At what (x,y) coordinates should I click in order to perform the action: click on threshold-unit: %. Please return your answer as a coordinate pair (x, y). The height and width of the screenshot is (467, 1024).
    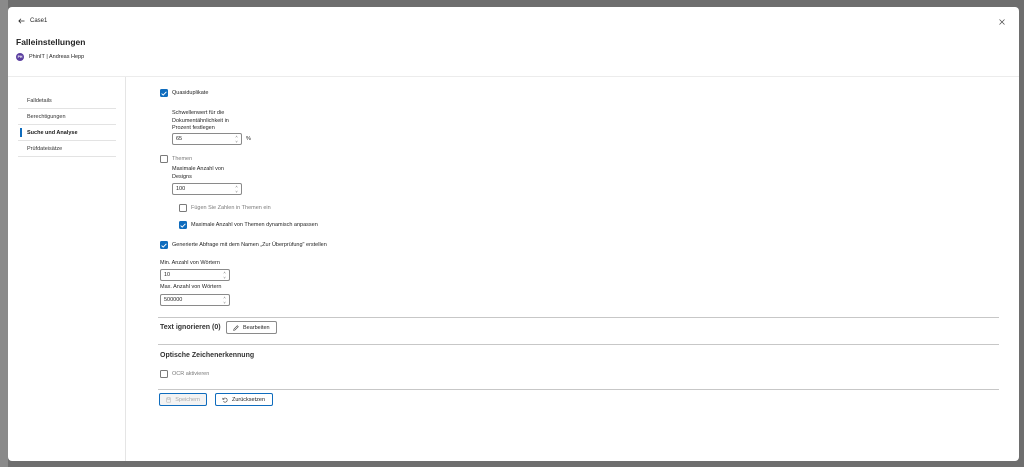
    Looking at the image, I should click on (248, 139).